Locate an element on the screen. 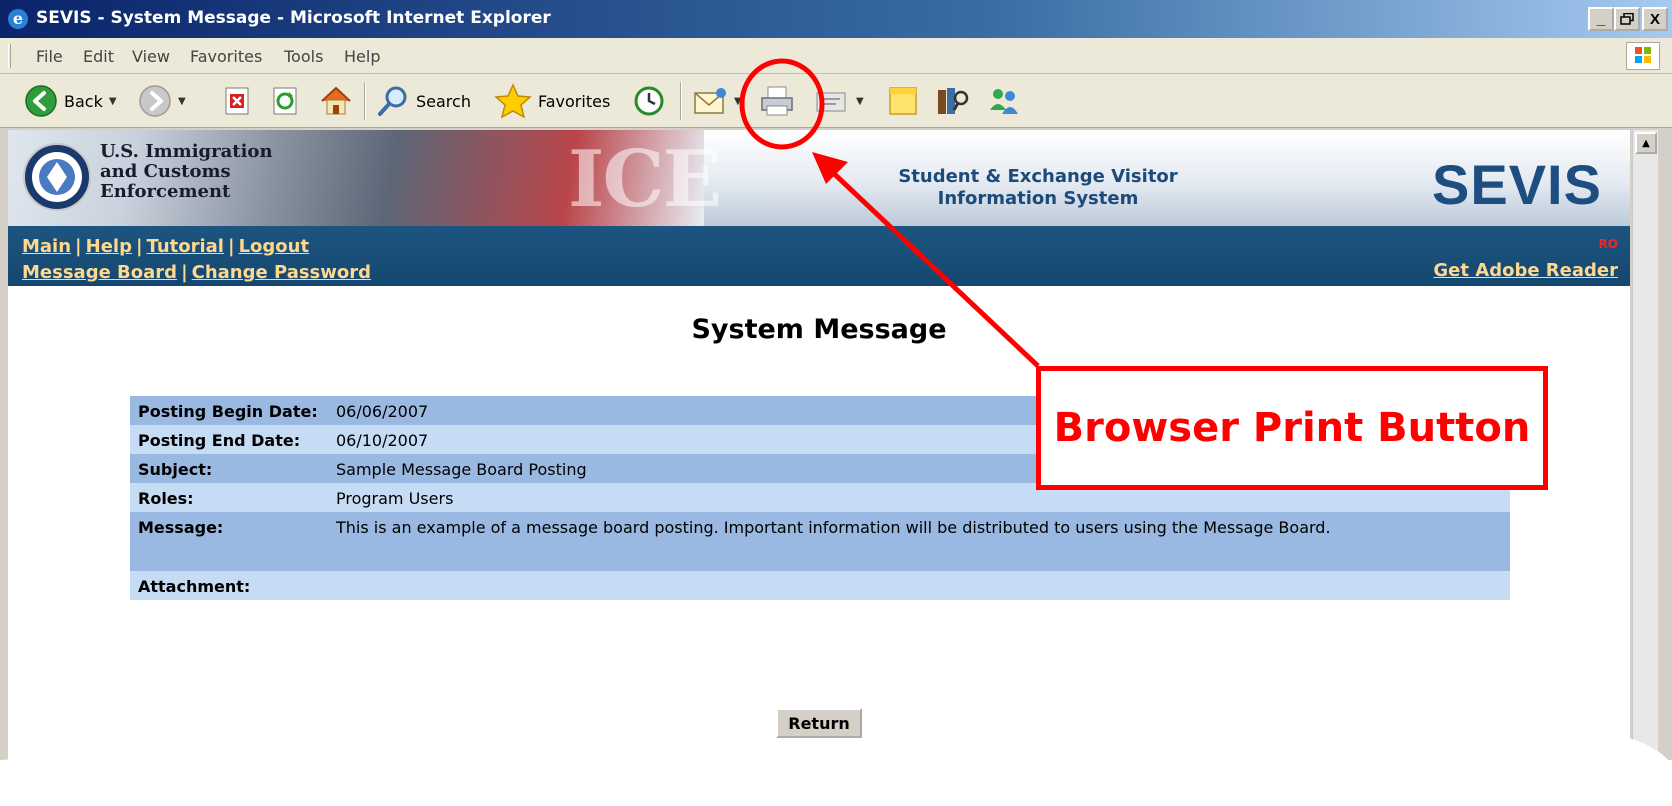 This screenshot has height=806, width=1672. vertical-scrollbar: ▲ is located at coordinates (1645, 445).